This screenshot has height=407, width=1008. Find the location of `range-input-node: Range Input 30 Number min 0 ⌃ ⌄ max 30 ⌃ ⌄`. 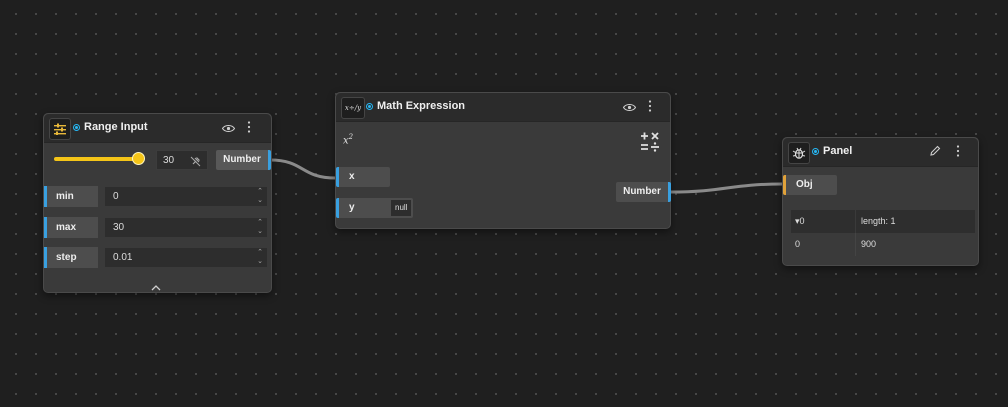

range-input-node: Range Input 30 Number min 0 ⌃ ⌄ max 30 ⌃ ⌄ is located at coordinates (157, 203).